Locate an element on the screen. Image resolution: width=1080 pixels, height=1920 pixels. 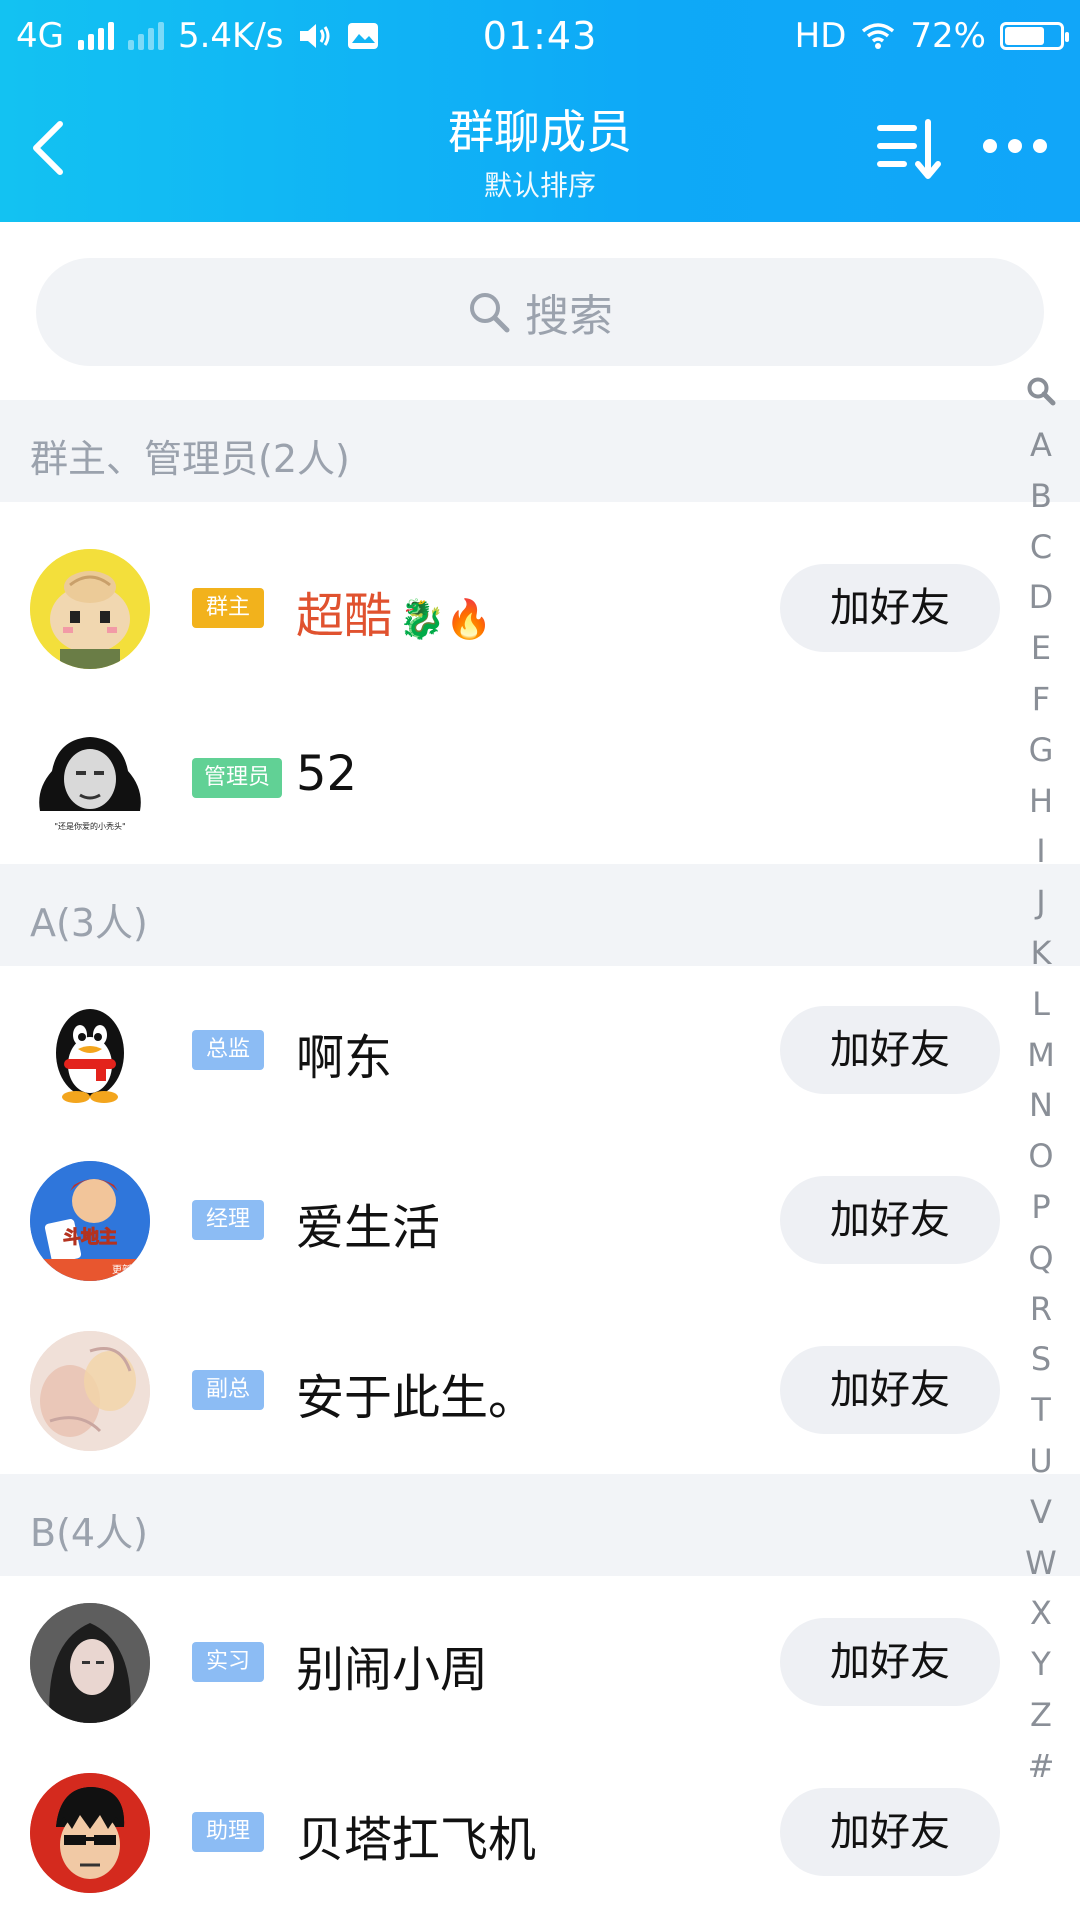
index-letter-z: Z is located at coordinates (1041, 1715).